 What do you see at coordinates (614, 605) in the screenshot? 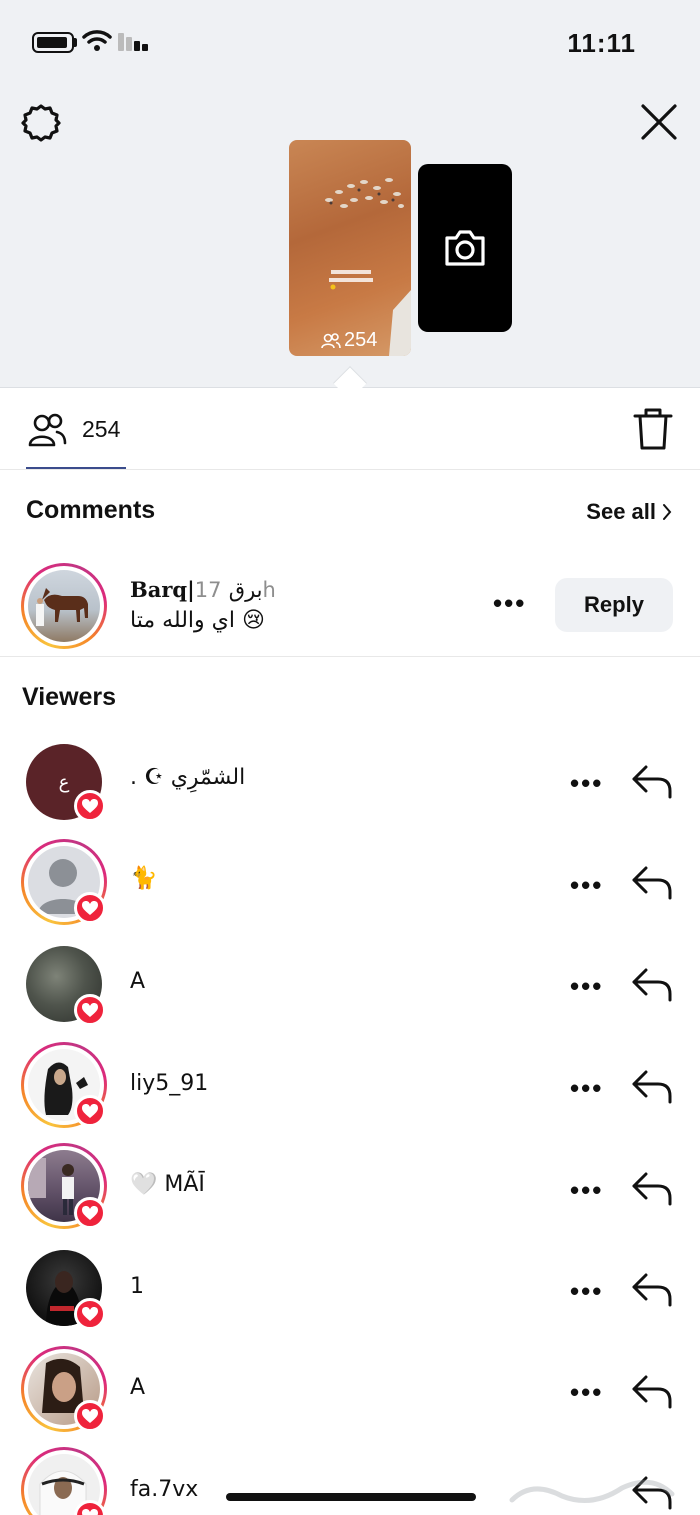
I see `reply-button: Reply` at bounding box center [614, 605].